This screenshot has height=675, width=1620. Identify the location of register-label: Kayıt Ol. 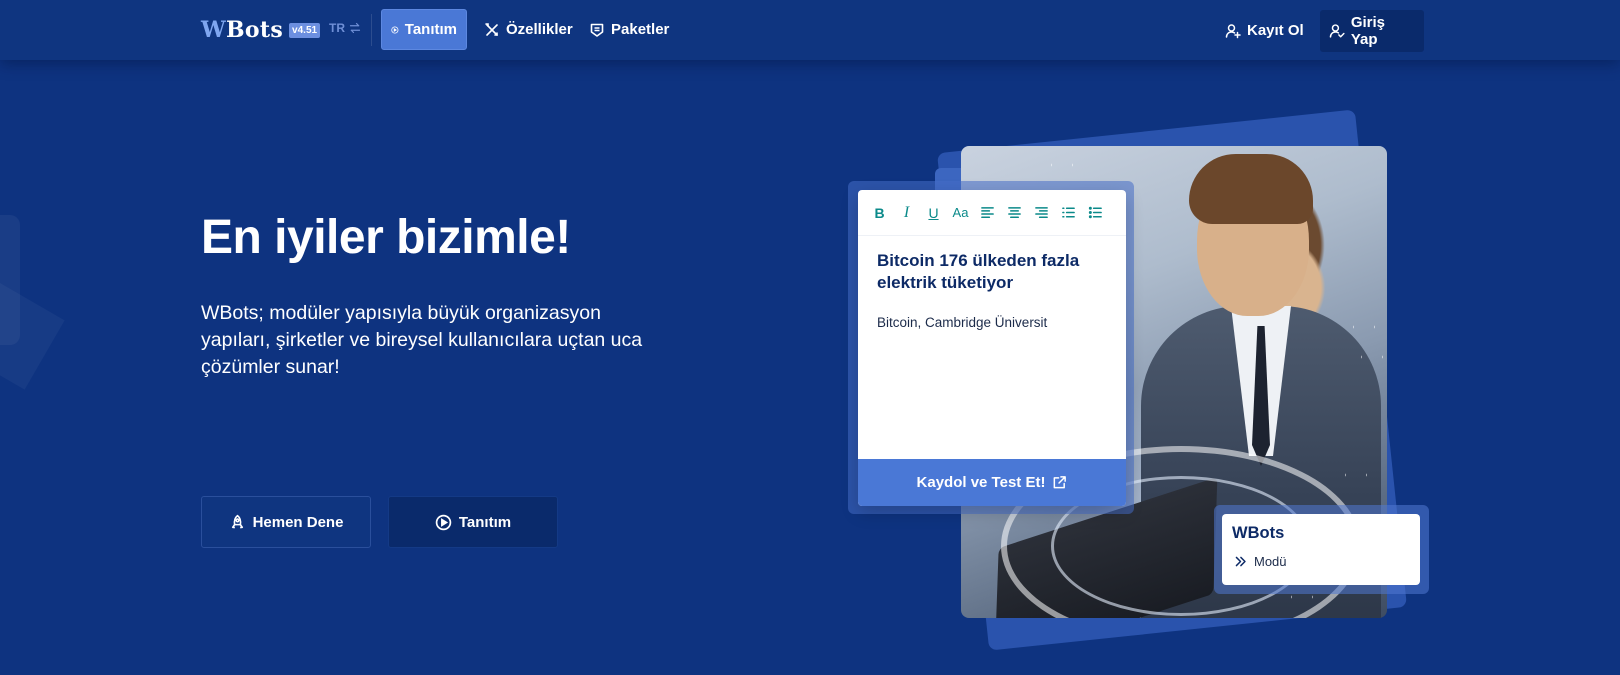
(1275, 30).